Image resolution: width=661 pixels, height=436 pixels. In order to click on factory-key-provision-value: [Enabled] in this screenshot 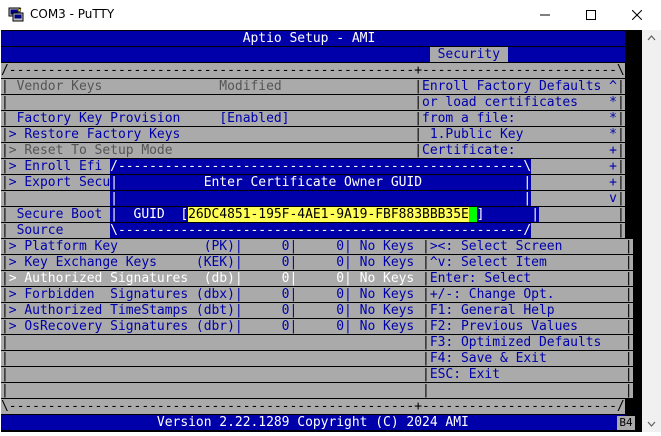, I will do `click(254, 118)`.